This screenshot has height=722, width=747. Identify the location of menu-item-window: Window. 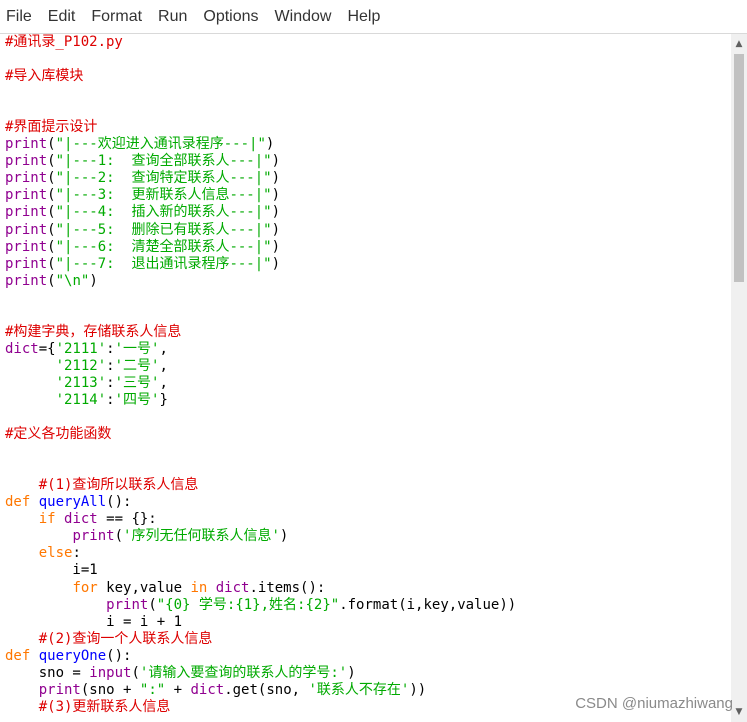
(303, 17).